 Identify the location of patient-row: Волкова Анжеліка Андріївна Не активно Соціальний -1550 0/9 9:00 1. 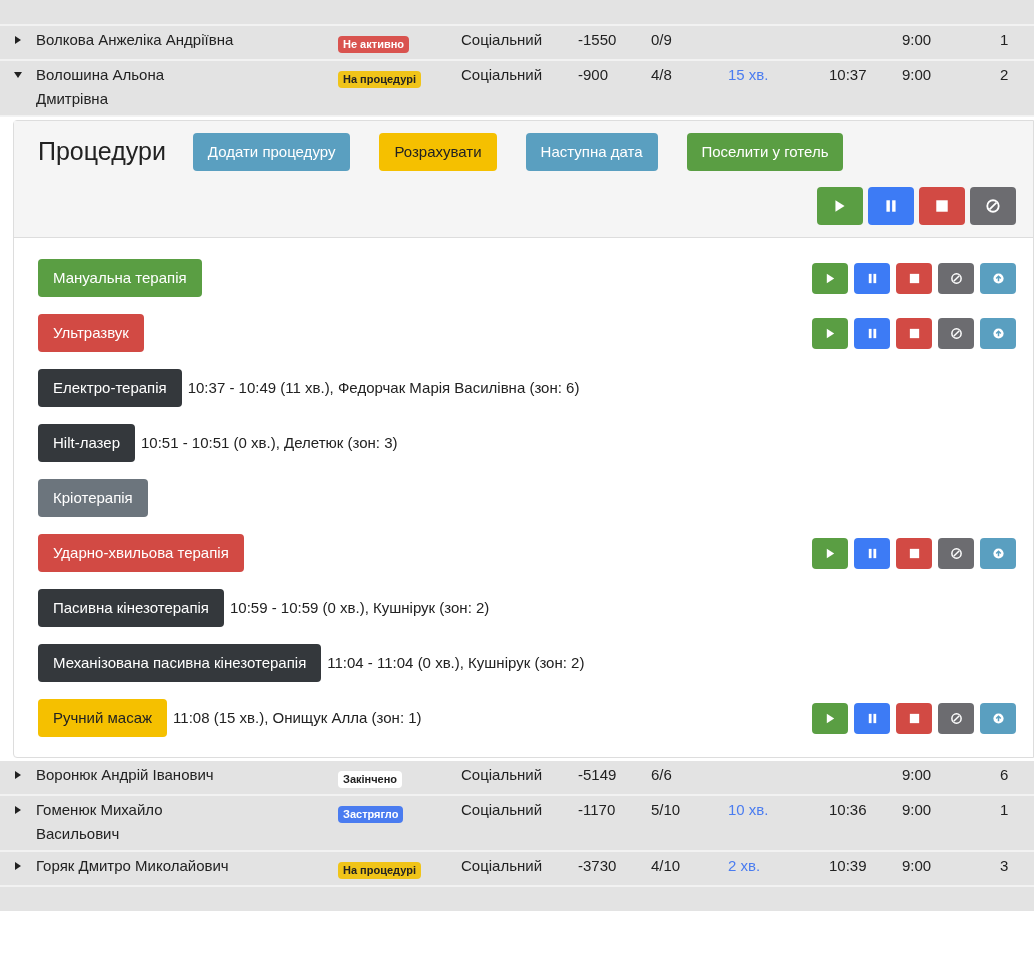
(517, 43).